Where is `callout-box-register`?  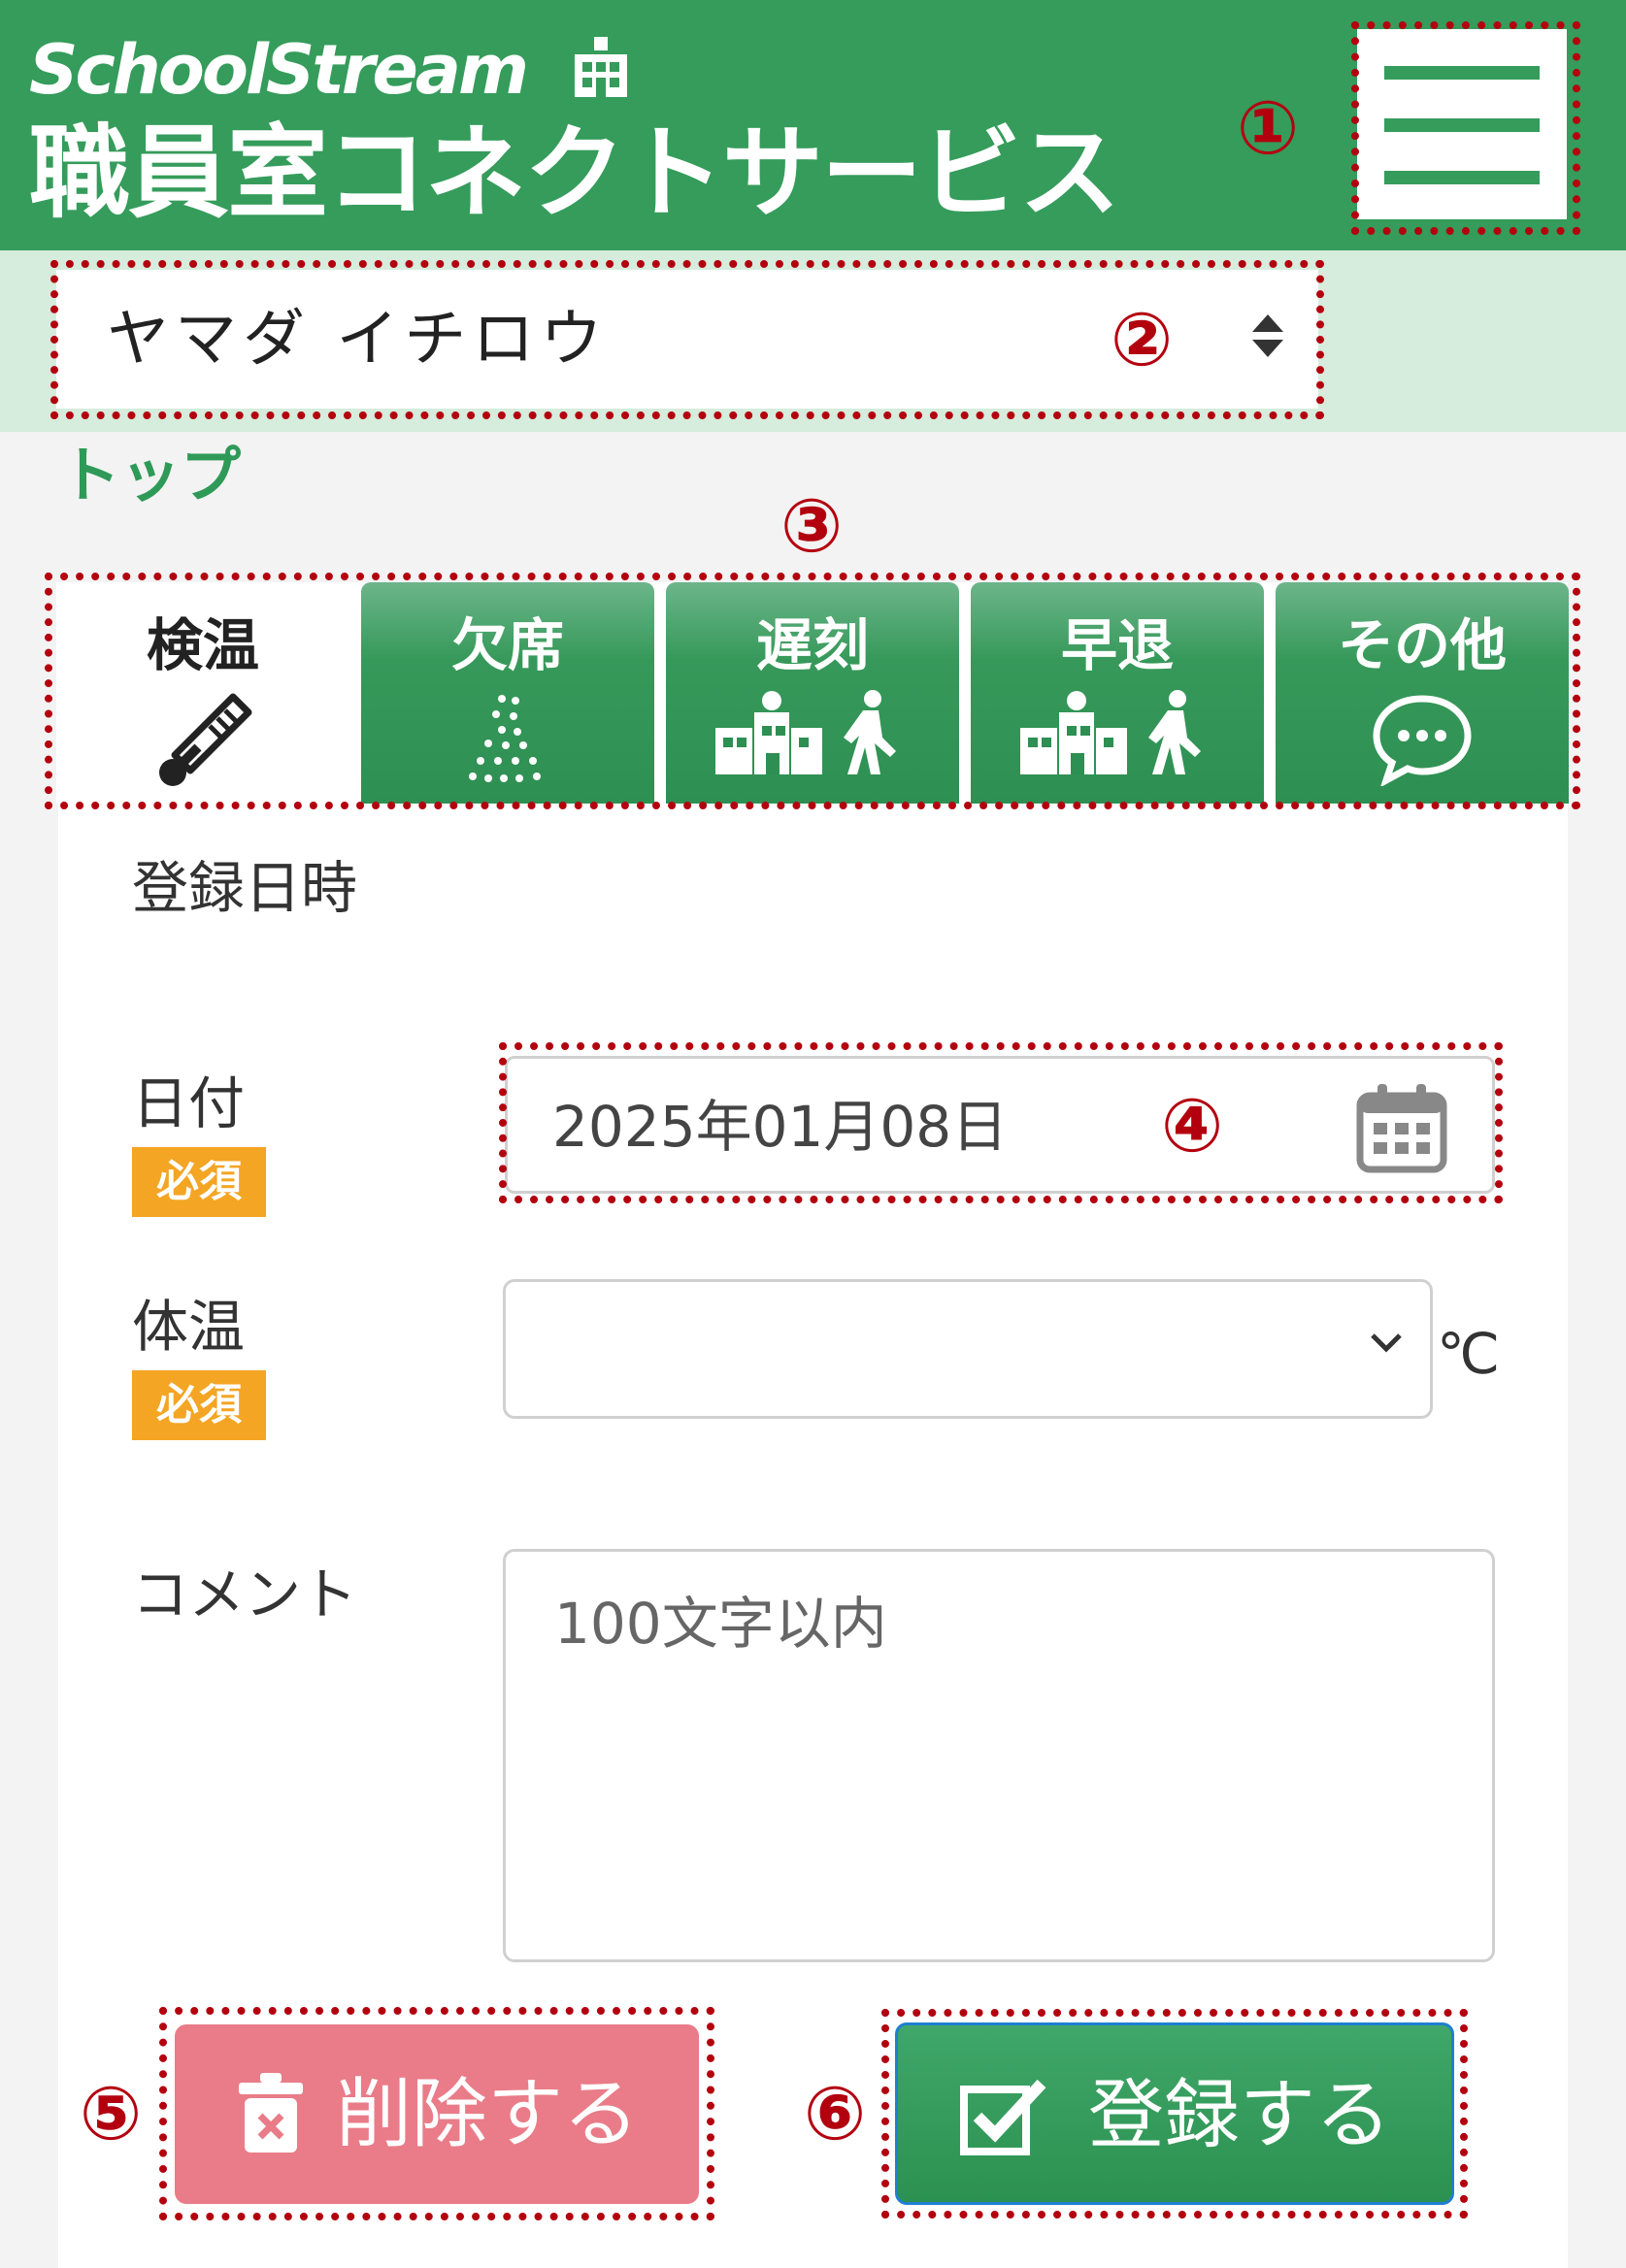 callout-box-register is located at coordinates (1174, 2114).